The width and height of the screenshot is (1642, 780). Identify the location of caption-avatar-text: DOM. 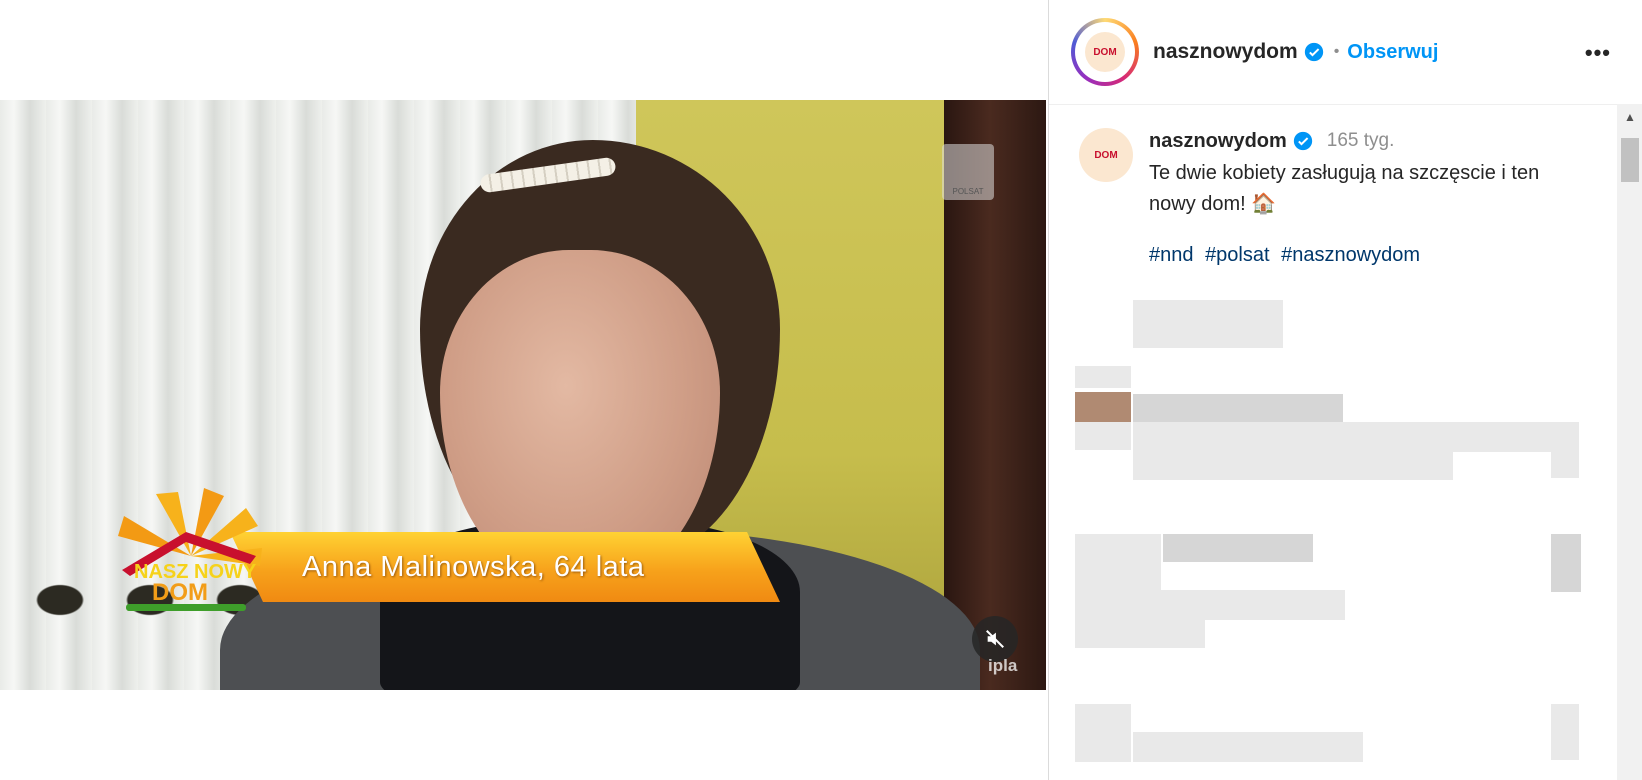
(1106, 155).